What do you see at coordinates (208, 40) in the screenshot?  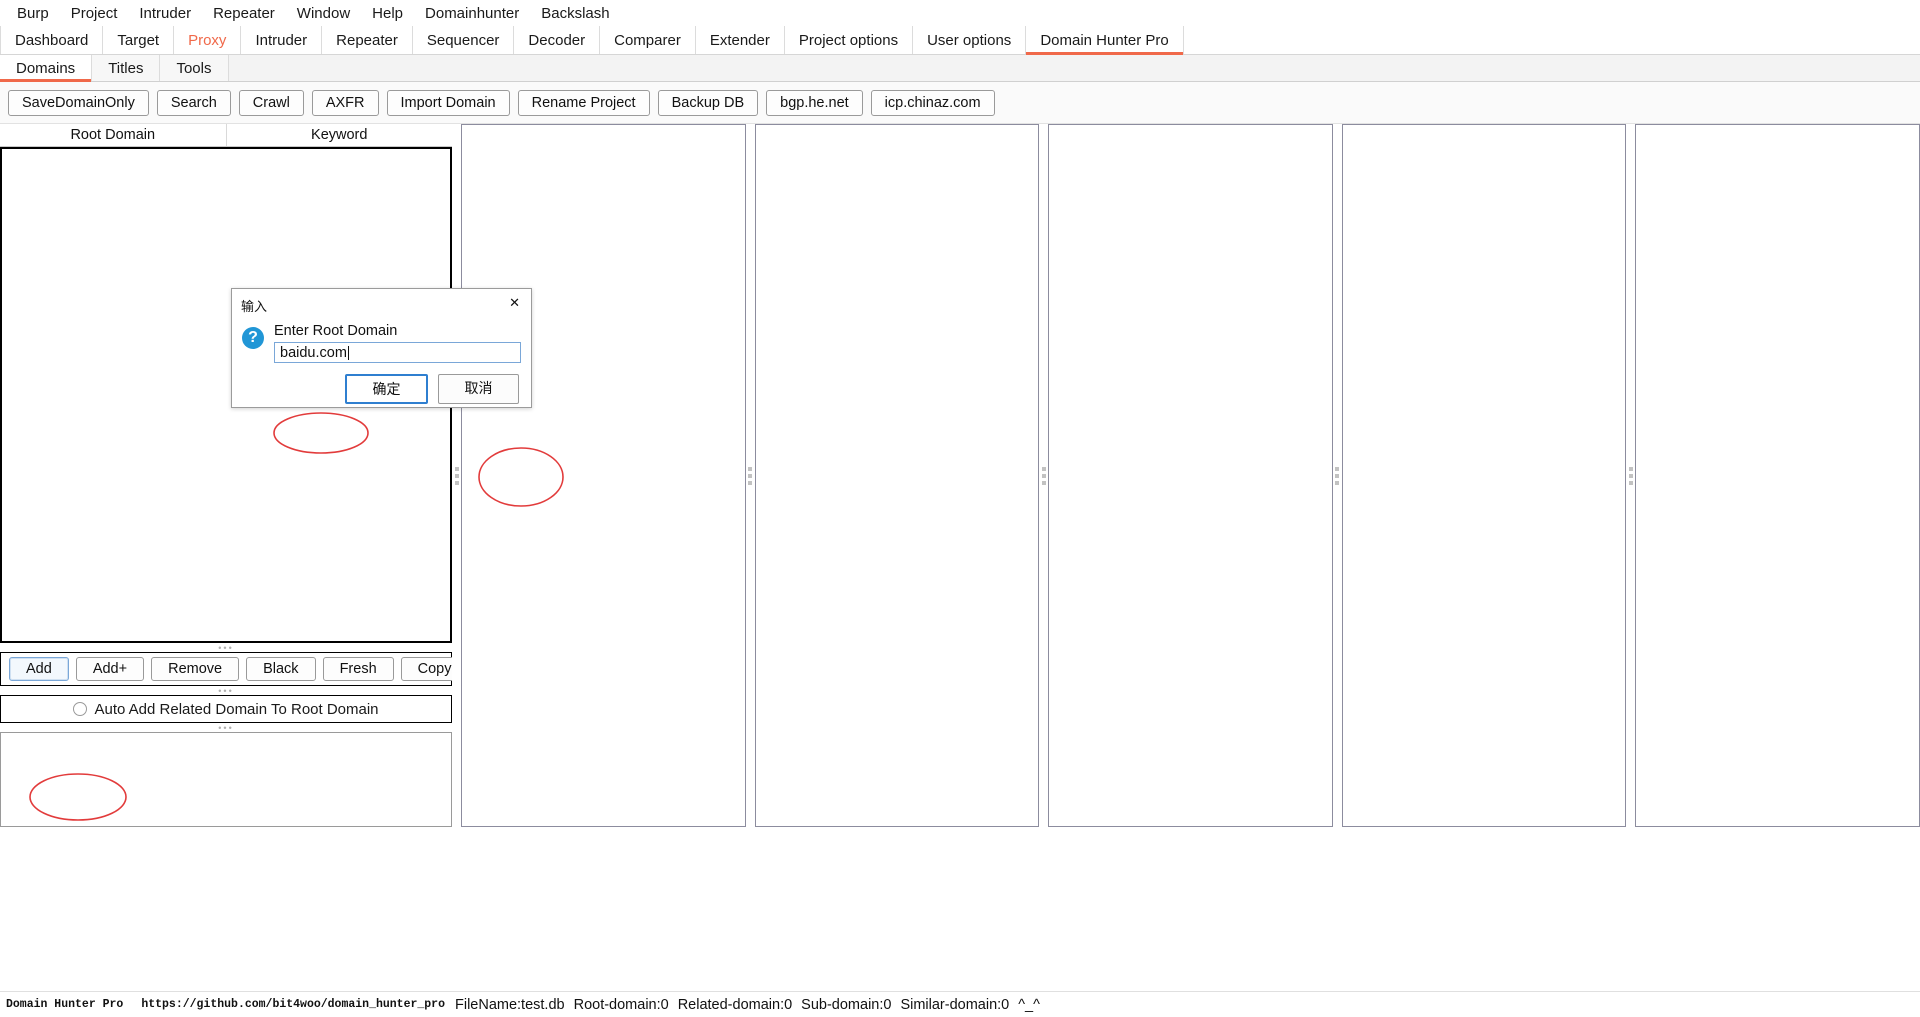 I see `tab-proxy: Proxy` at bounding box center [208, 40].